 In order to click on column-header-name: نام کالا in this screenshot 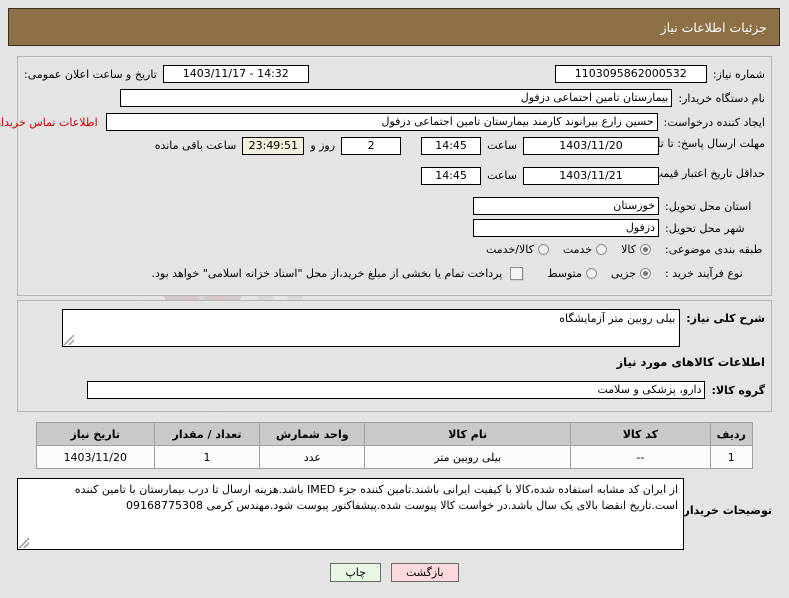, I will do `click(468, 434)`.